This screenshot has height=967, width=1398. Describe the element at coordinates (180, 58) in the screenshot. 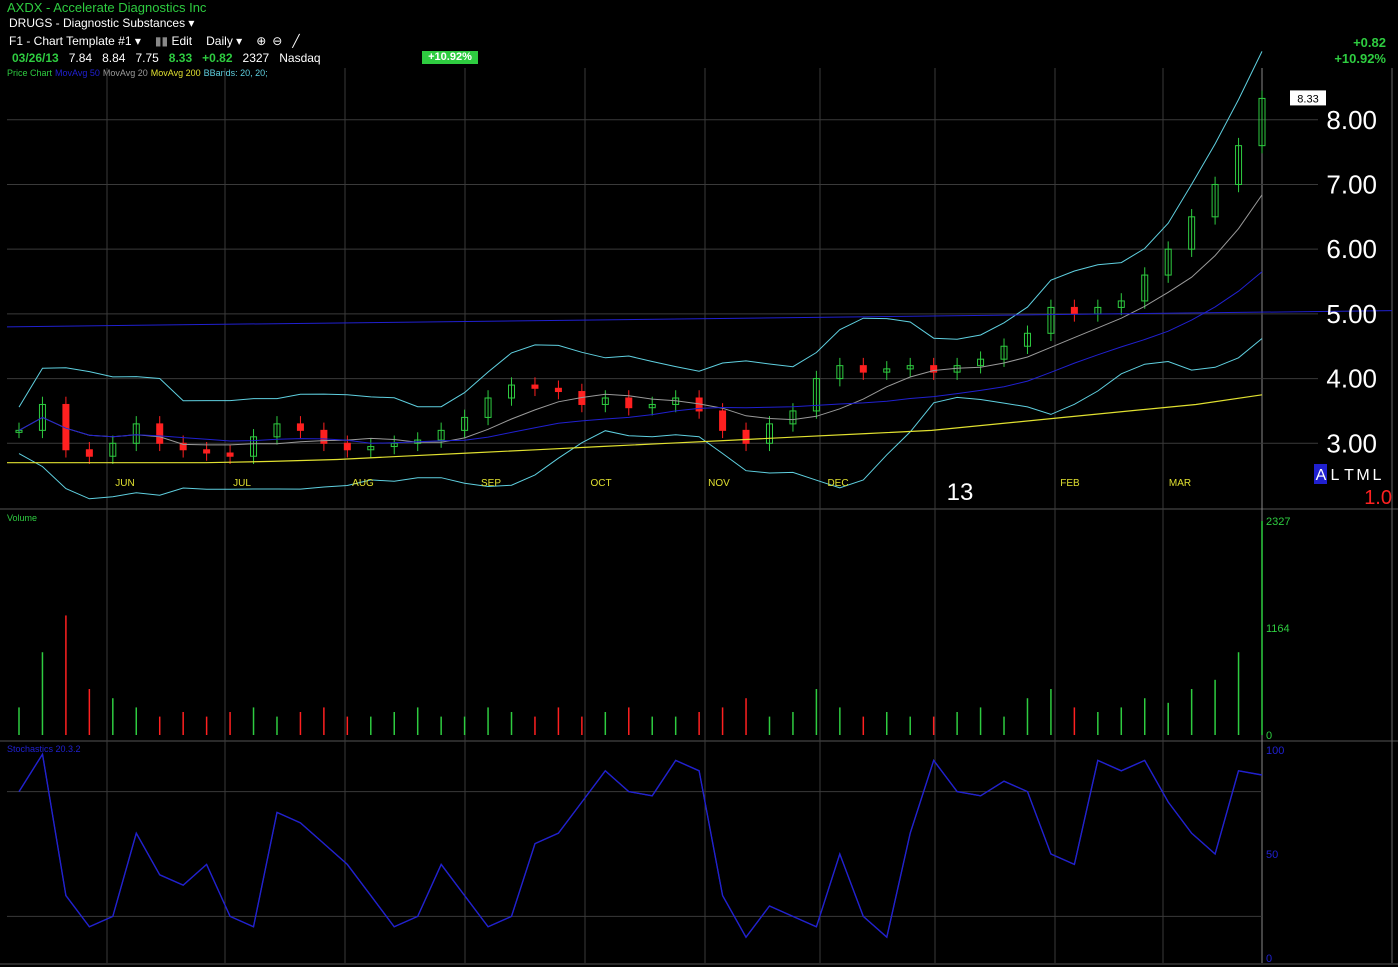

I see `quote-close: 8.33` at that location.